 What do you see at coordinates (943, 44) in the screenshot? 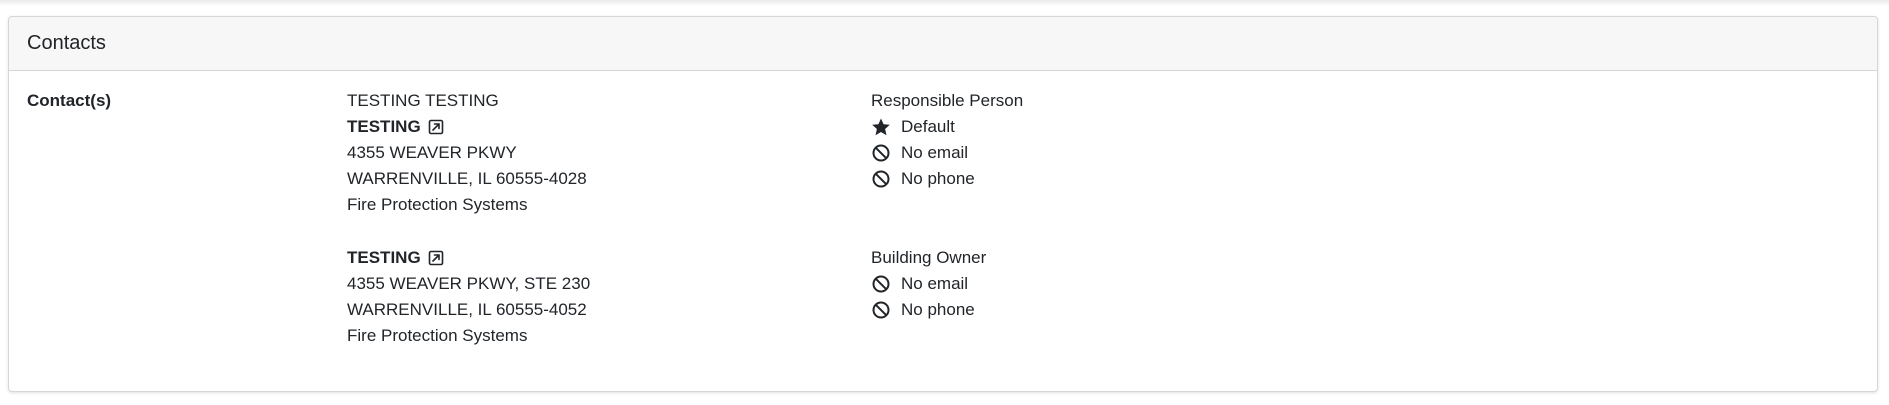
I see `card-header: Contacts` at bounding box center [943, 44].